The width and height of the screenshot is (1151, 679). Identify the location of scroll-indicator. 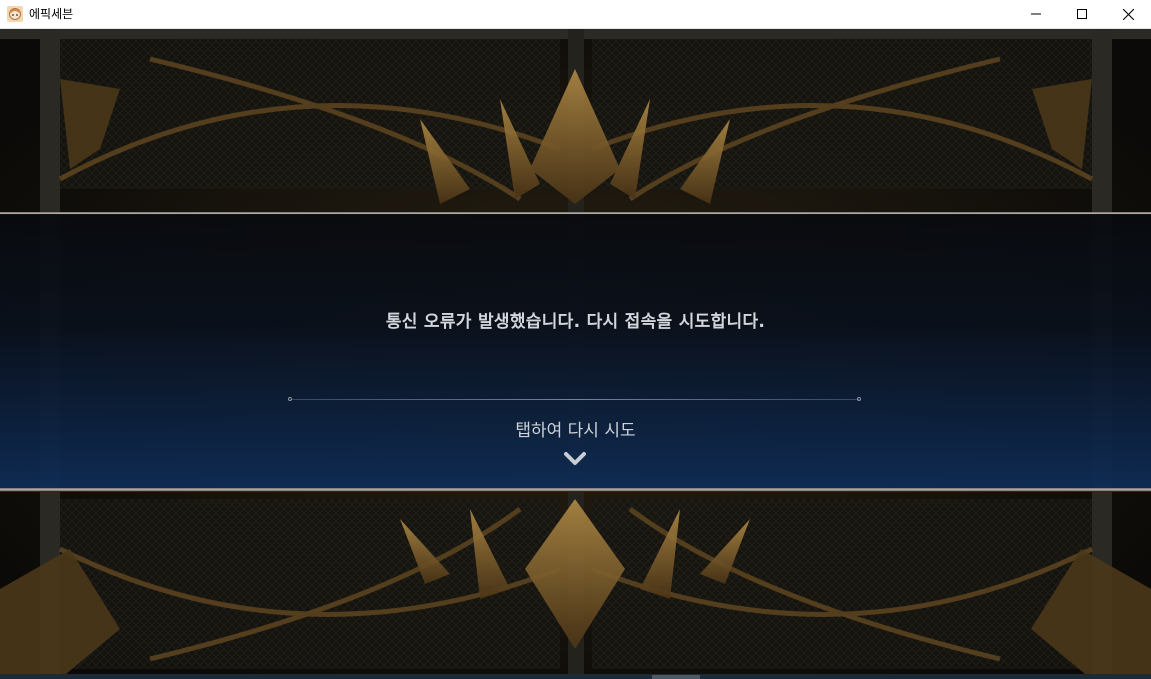
(676, 677).